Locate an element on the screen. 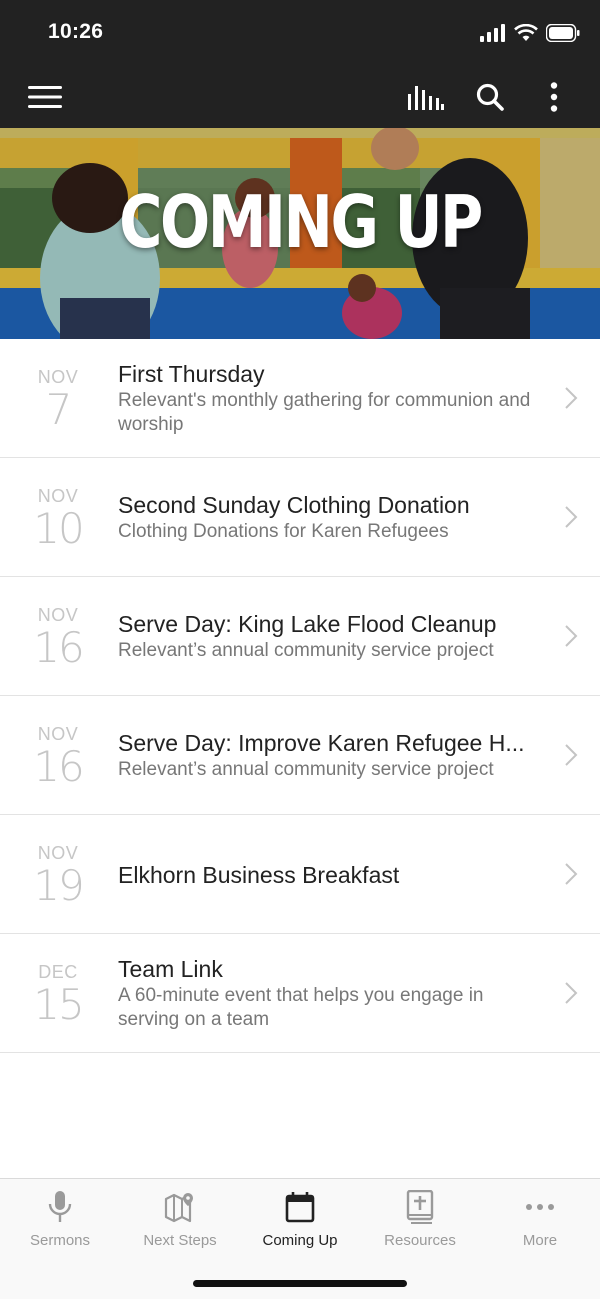 This screenshot has width=600, height=1299. bible-icon is located at coordinates (420, 1207).